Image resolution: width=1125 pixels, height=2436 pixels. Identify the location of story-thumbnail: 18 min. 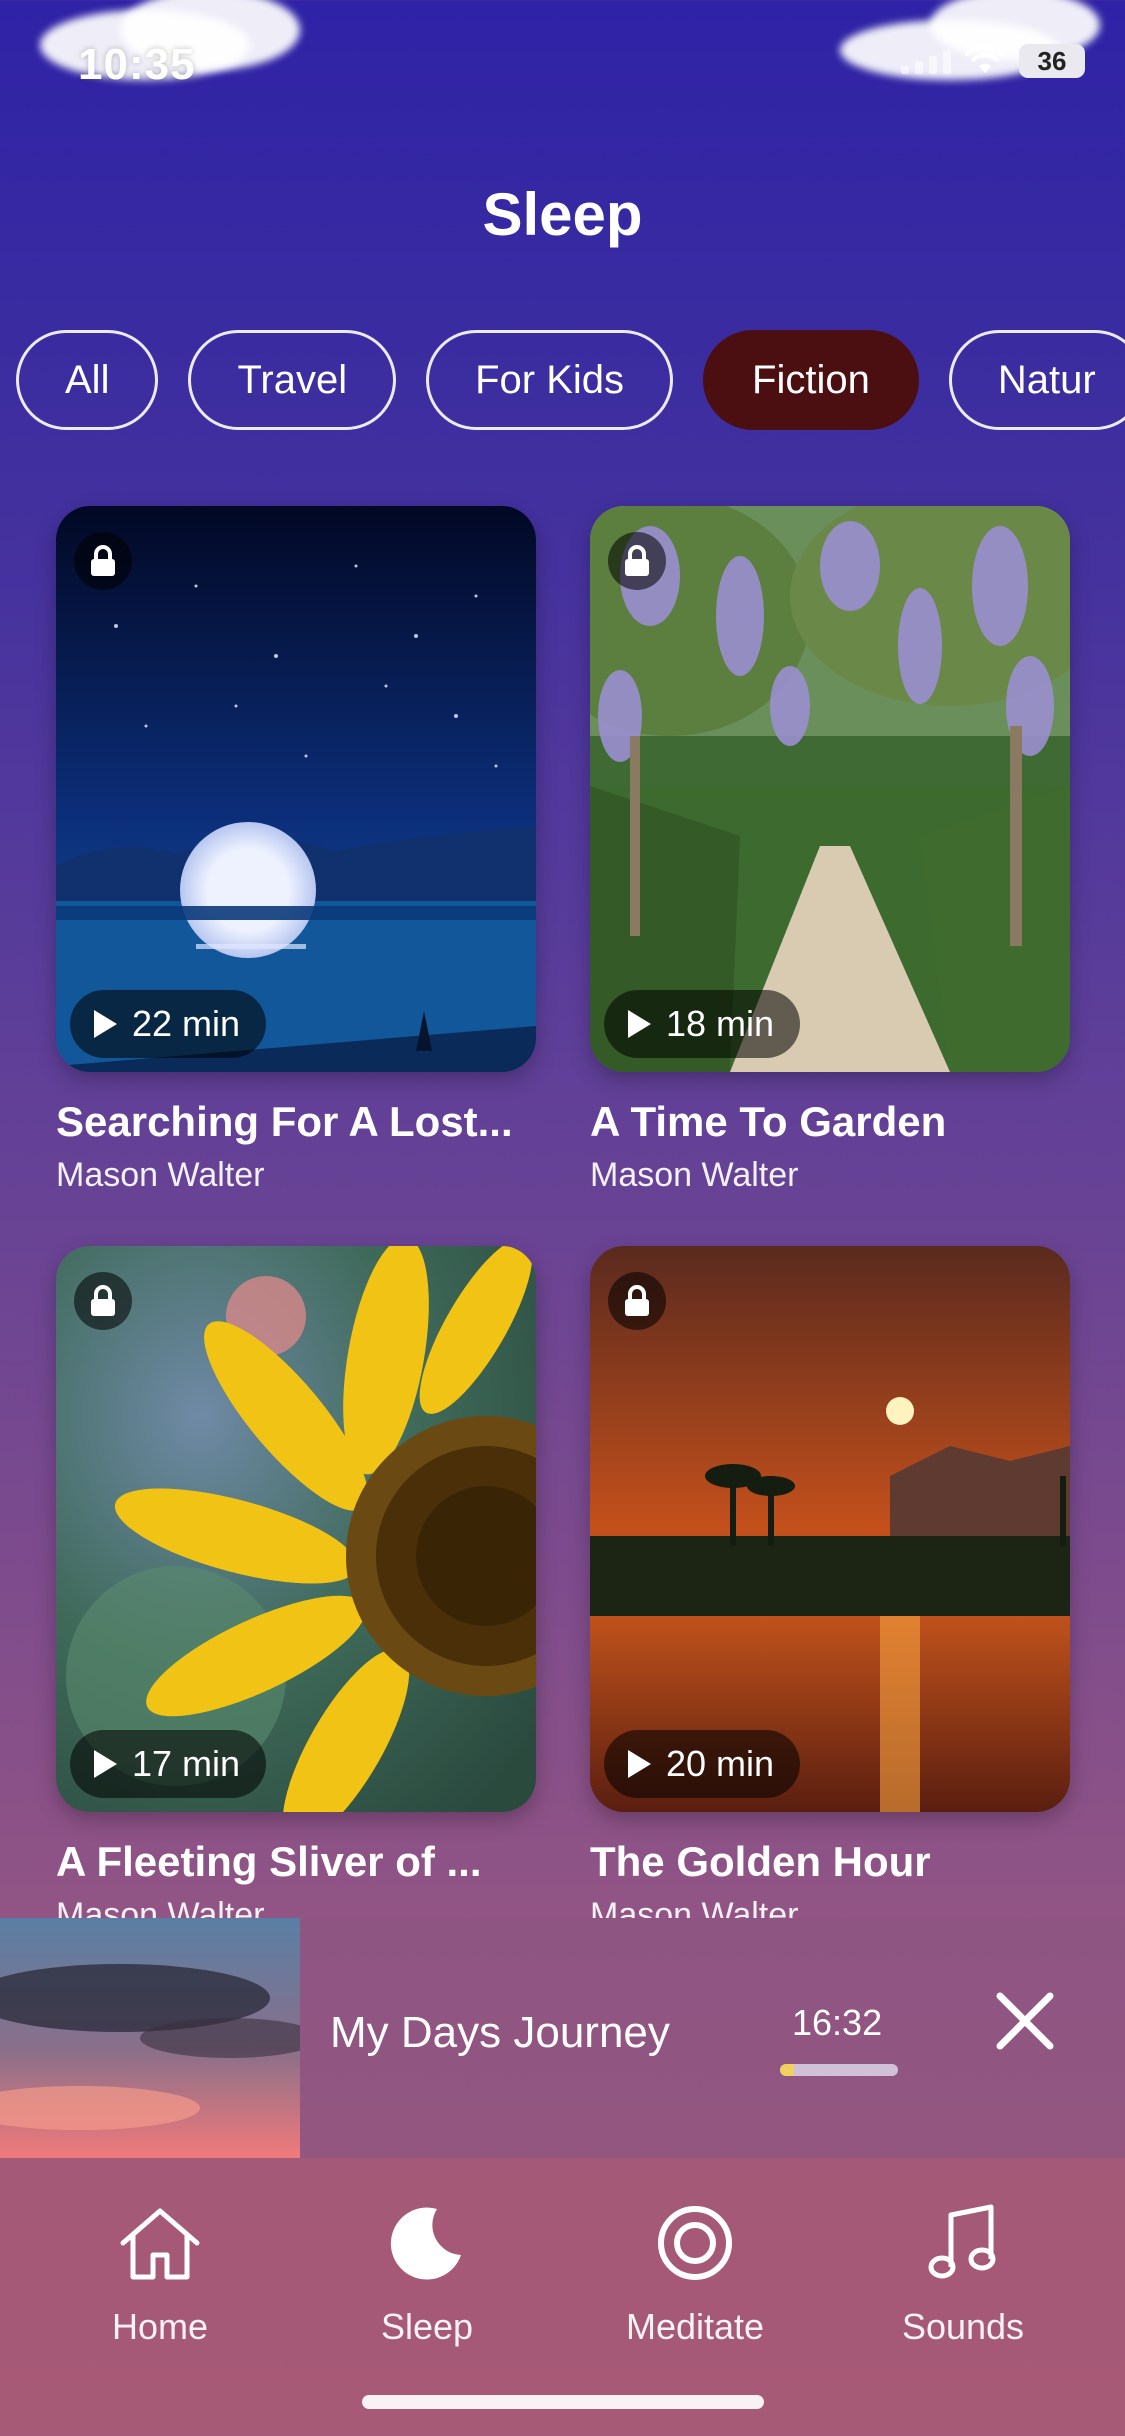
(830, 789).